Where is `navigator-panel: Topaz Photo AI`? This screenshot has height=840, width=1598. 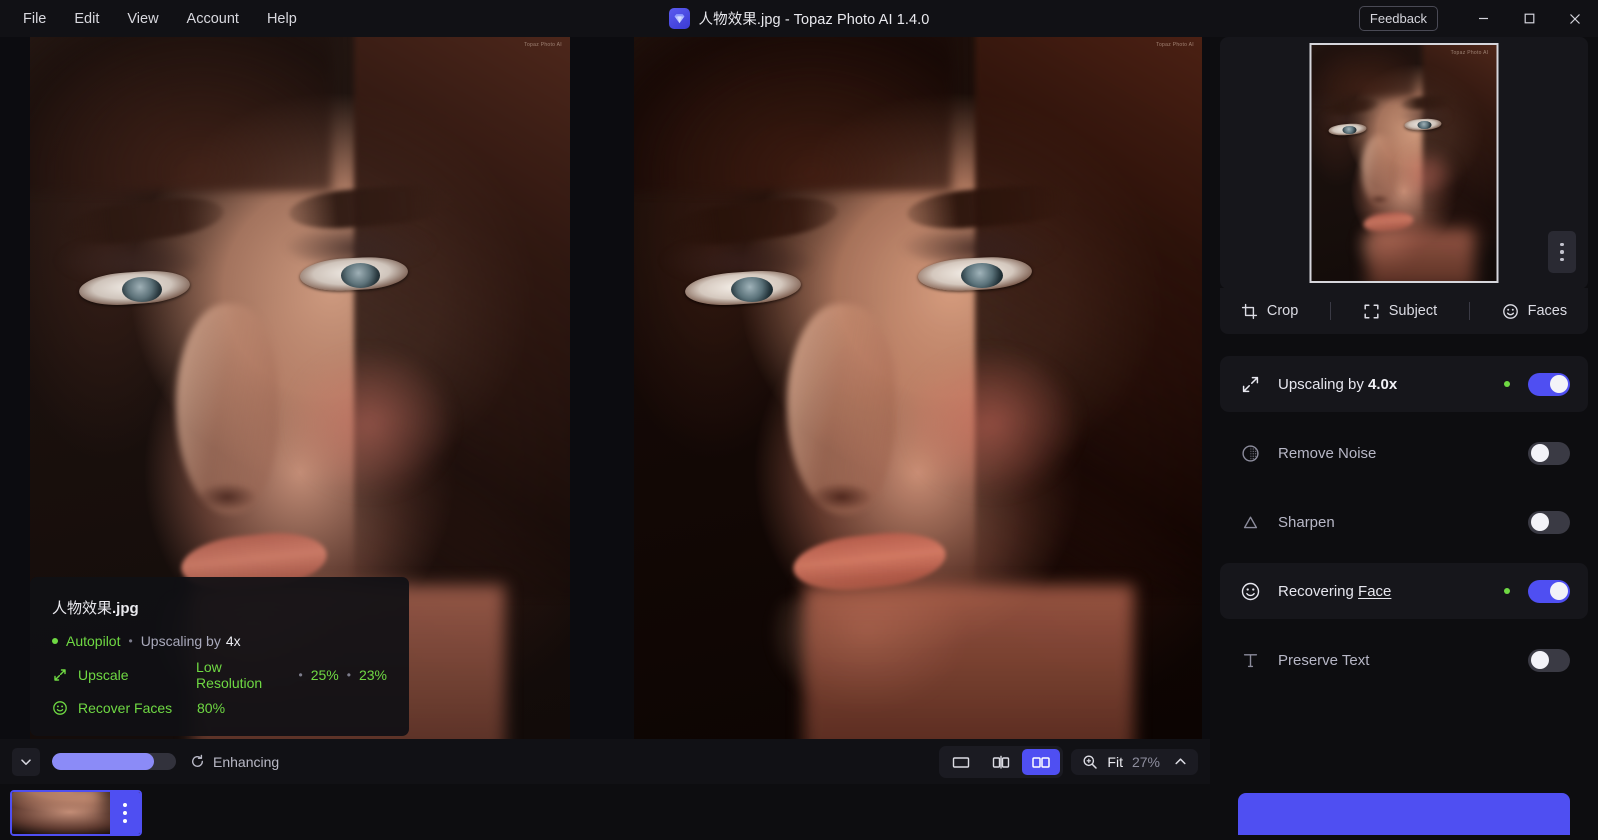
navigator-panel: Topaz Photo AI is located at coordinates (1404, 163).